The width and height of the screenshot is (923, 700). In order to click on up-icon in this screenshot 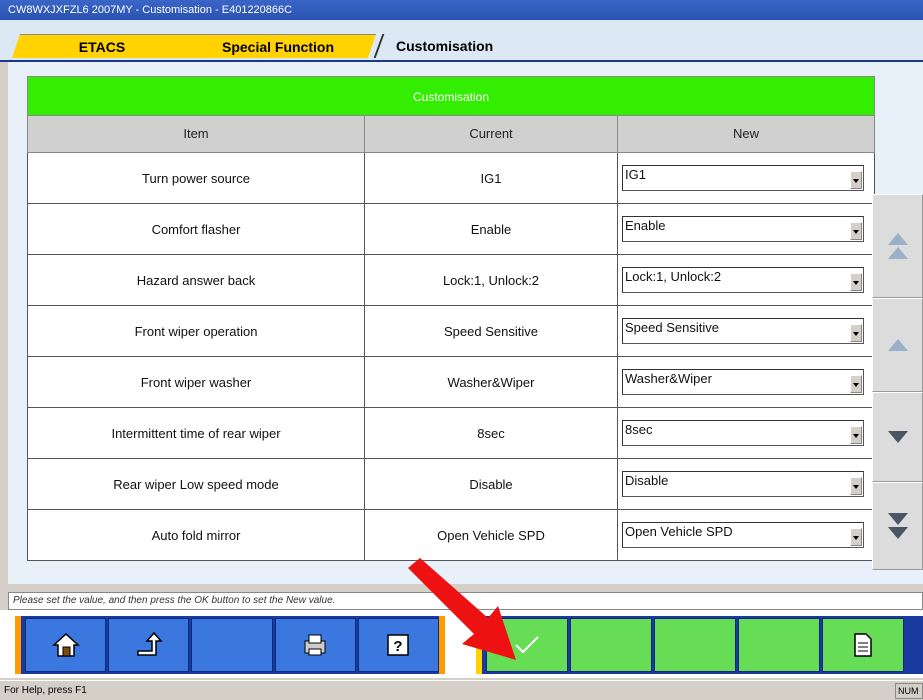, I will do `click(897, 345)`.